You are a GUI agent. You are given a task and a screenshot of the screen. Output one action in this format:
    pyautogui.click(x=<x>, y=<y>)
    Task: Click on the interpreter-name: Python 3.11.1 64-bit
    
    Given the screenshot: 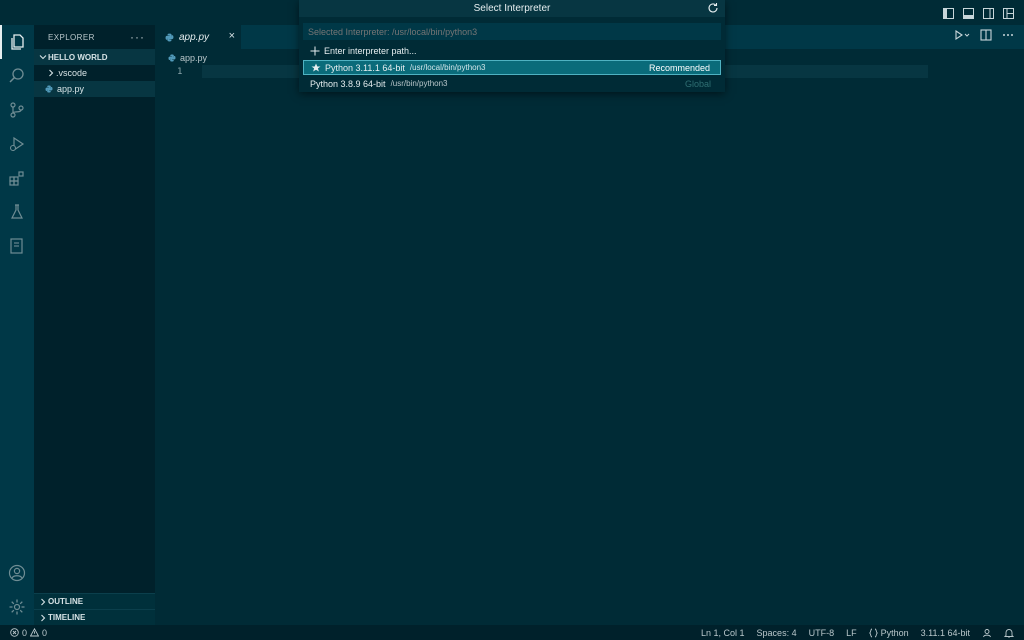 What is the action you would take?
    pyautogui.click(x=365, y=67)
    